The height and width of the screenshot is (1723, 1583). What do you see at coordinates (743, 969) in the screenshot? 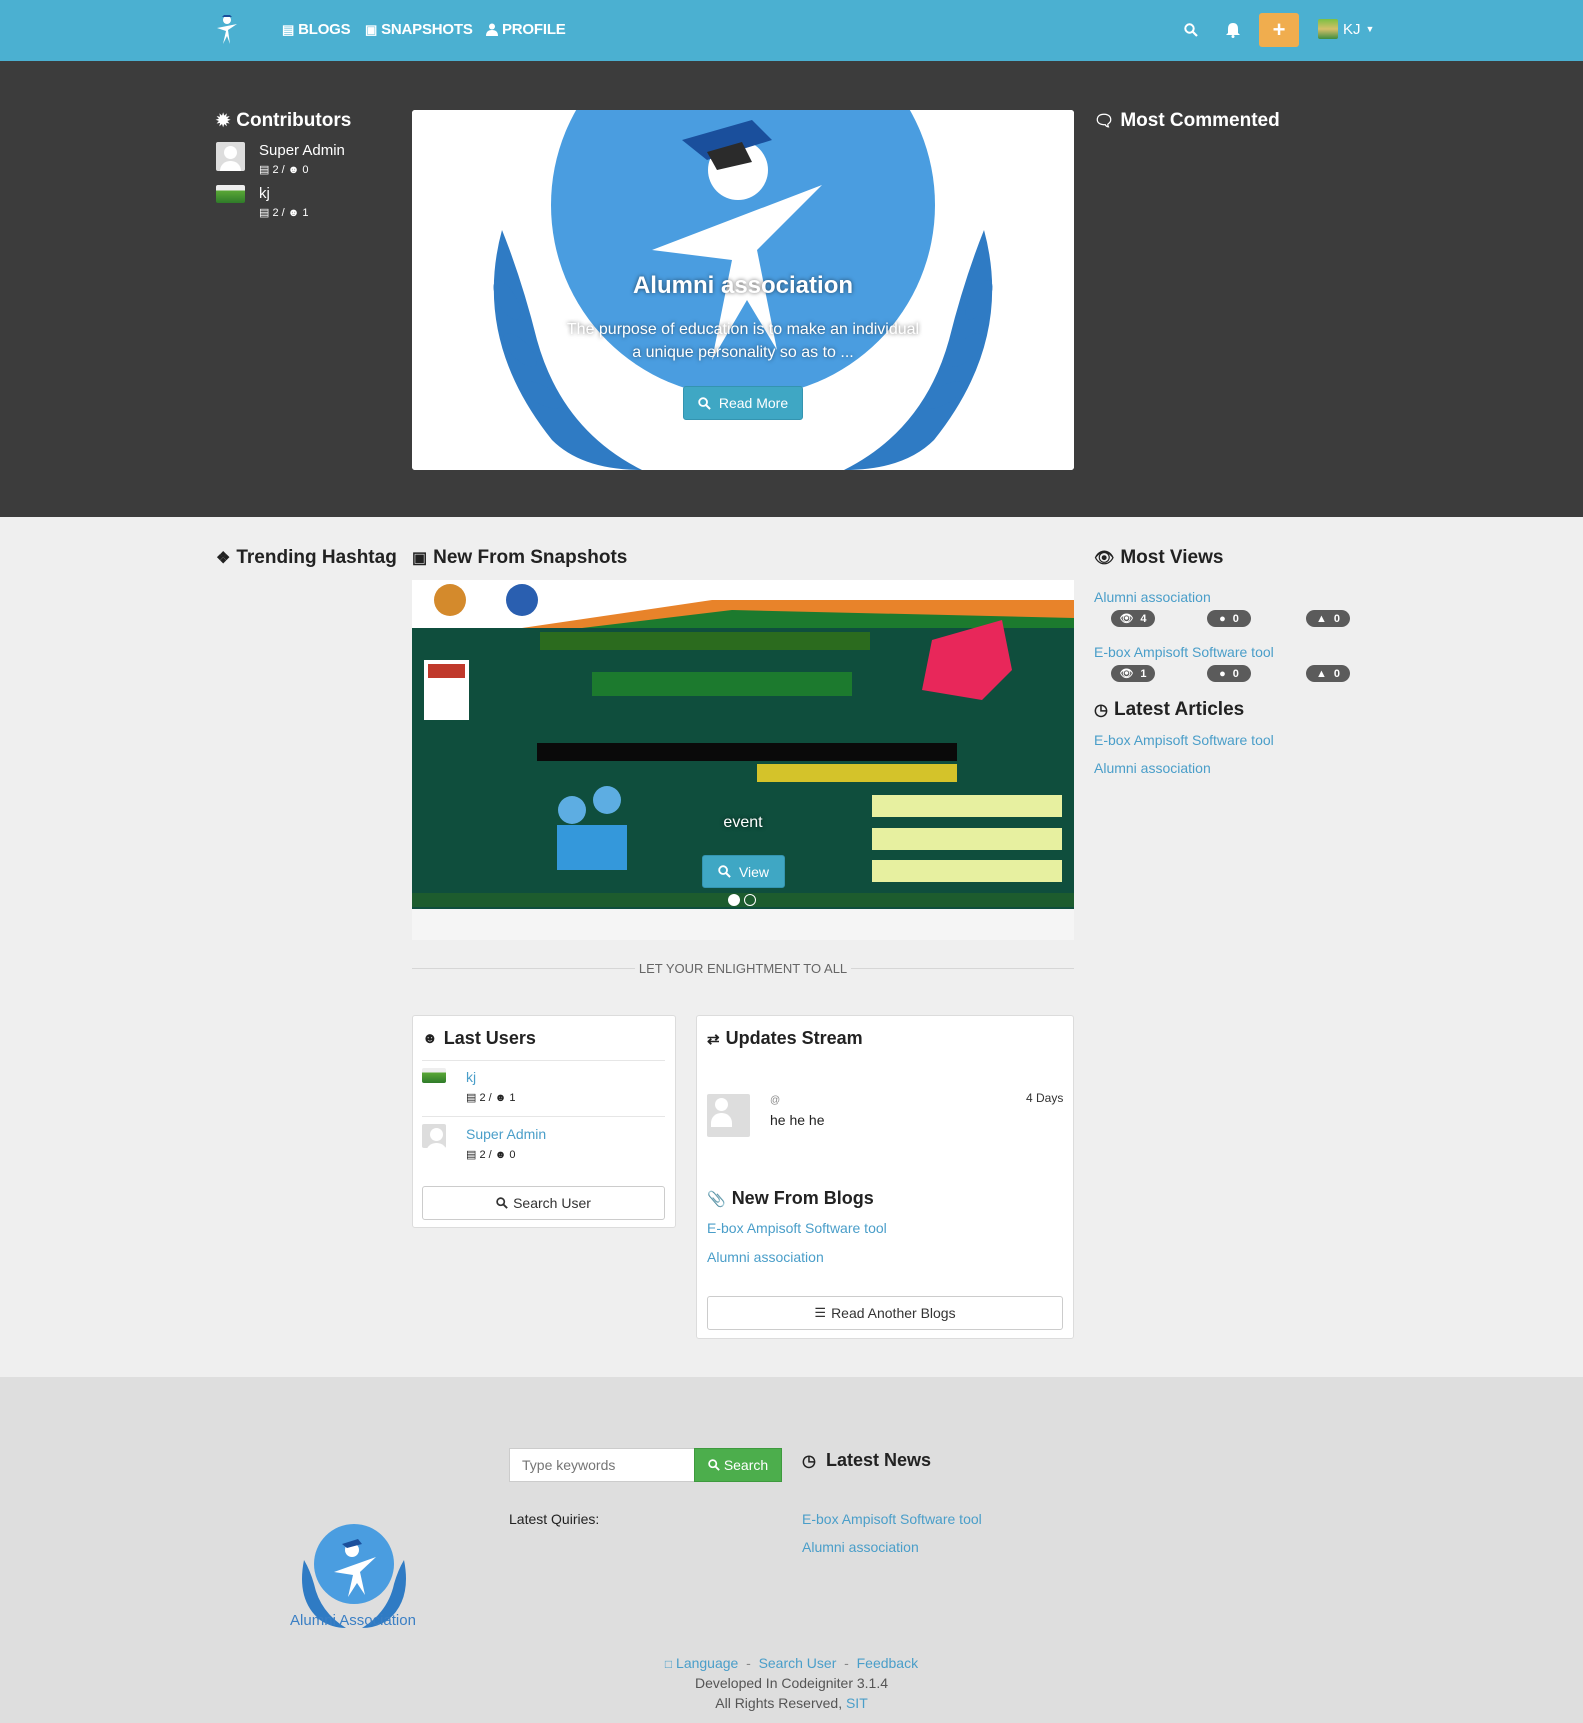
I see `divider-label: LET YOUR ENLIGHTMENT TO ALL` at bounding box center [743, 969].